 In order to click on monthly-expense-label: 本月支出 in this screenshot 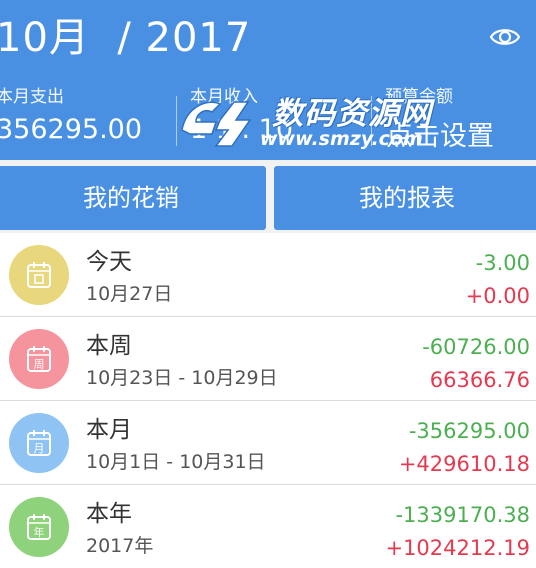, I will do `click(32, 97)`.